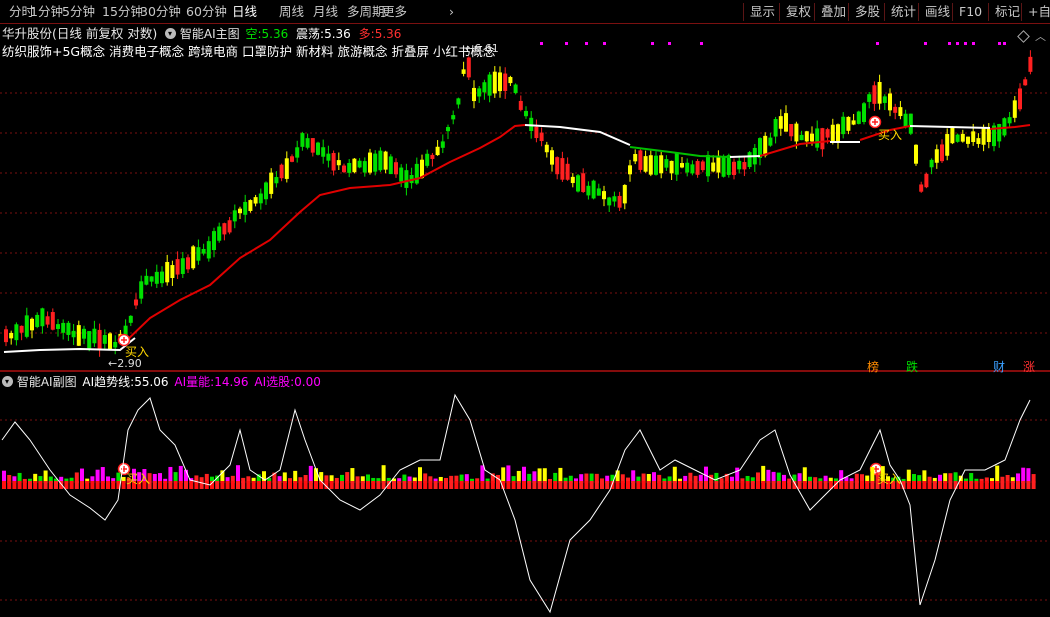 This screenshot has width=1050, height=617. I want to click on toolbar-button-1: 复权, so click(798, 12).